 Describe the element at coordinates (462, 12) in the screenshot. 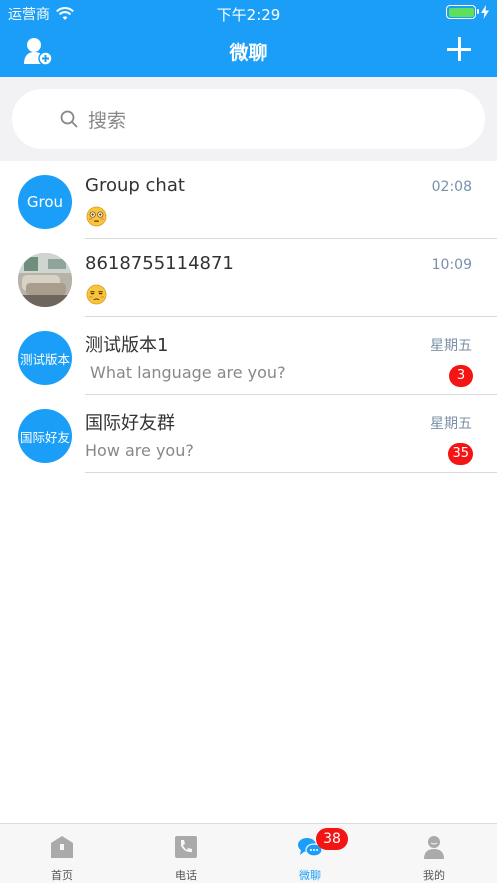

I see `battery-icon` at that location.